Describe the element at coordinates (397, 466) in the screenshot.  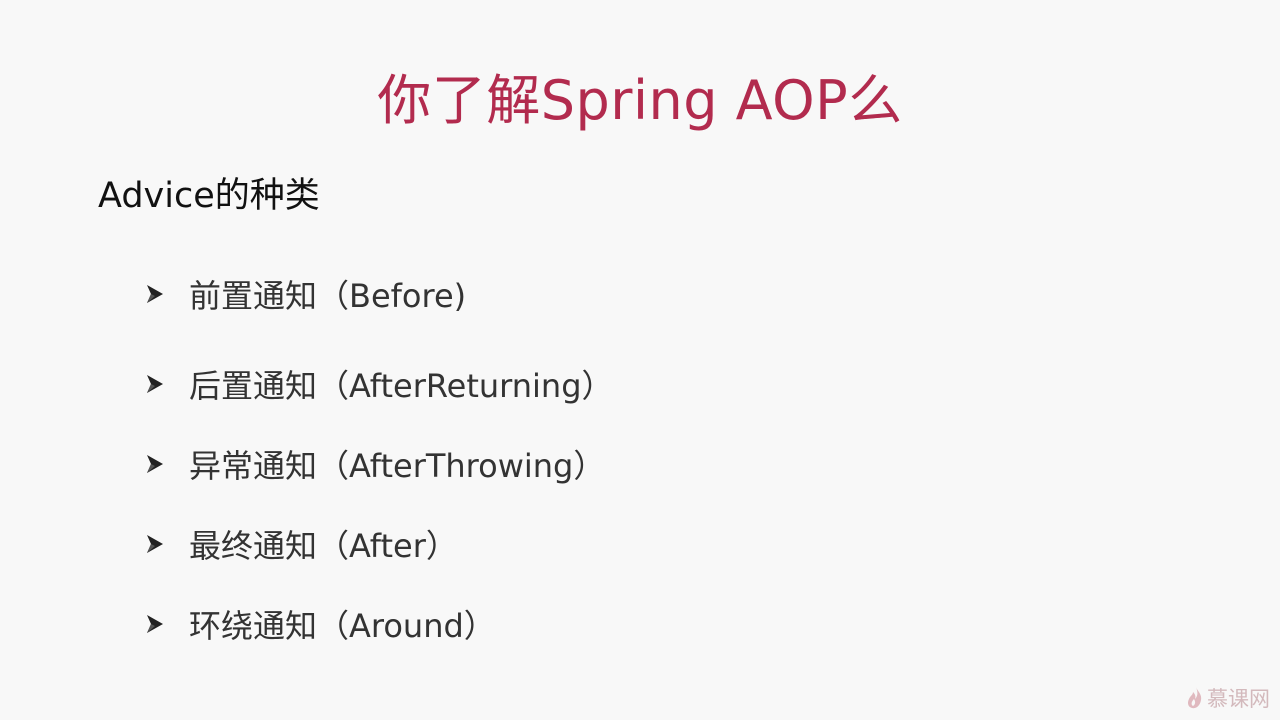
I see `list-item-label: 异常通知（AfterThrowing）` at that location.